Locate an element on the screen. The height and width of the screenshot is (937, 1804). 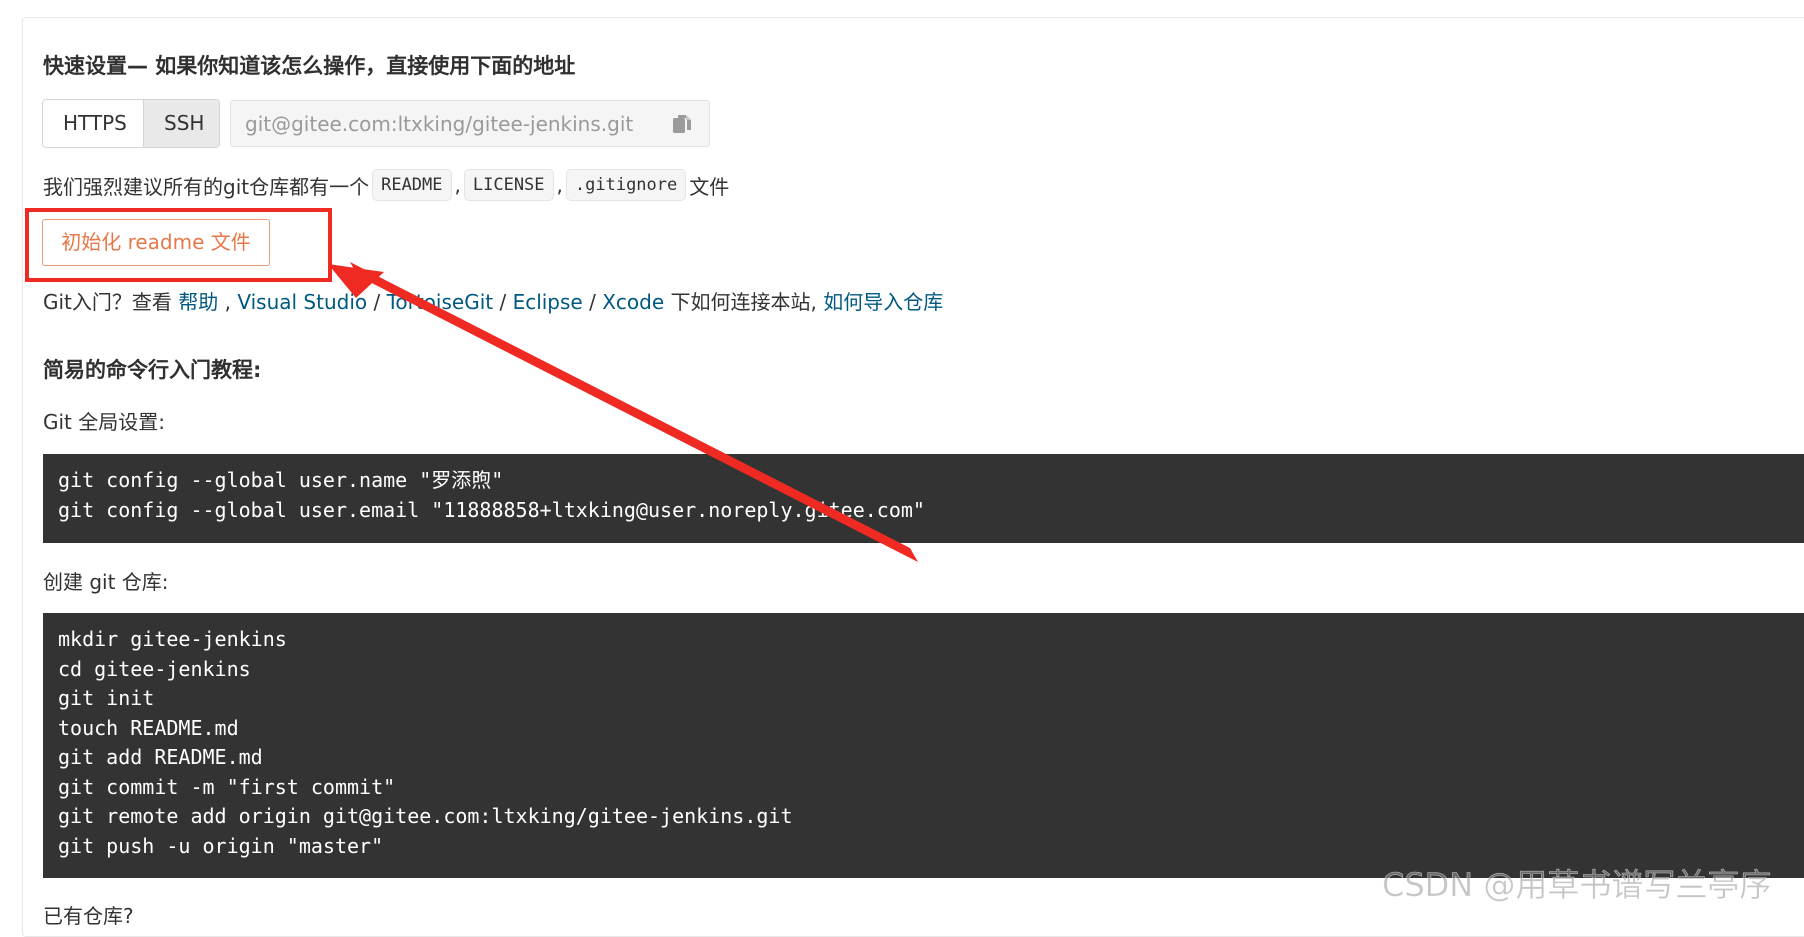
code-line: mkdir gitee-jenkins is located at coordinates (172, 639).